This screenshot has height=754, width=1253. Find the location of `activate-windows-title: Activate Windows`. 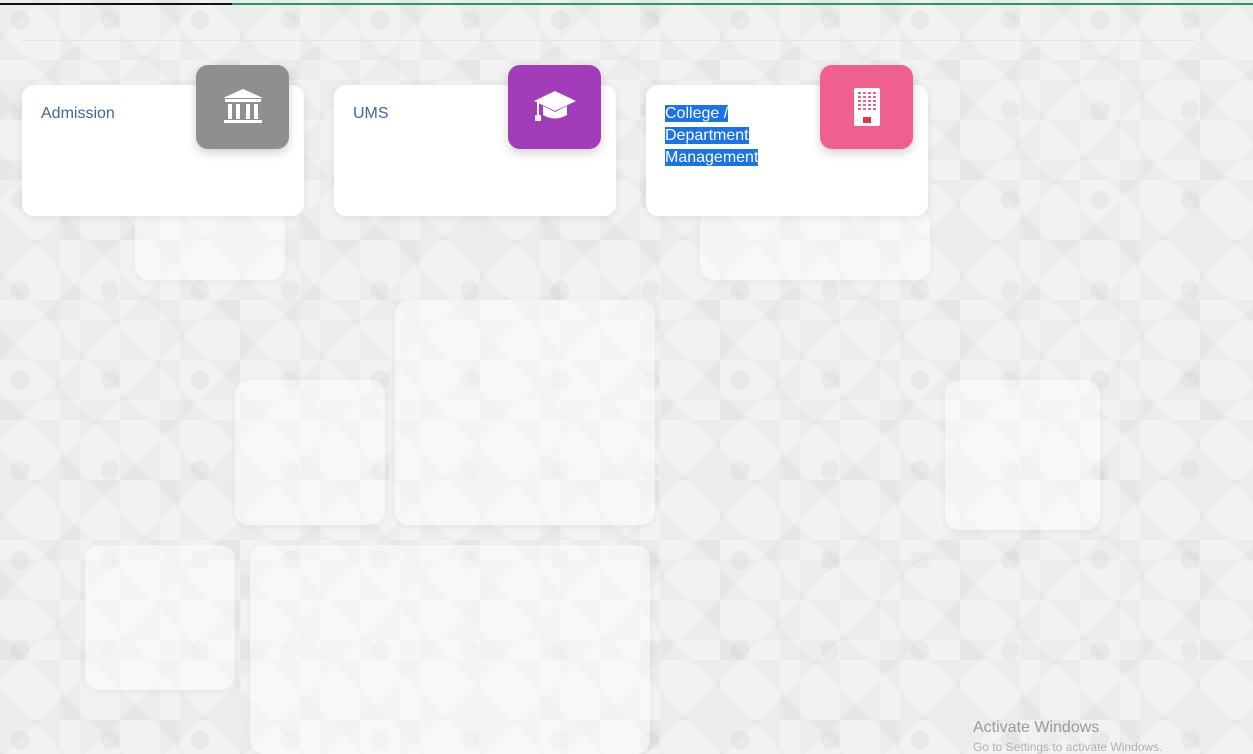

activate-windows-title: Activate Windows is located at coordinates (1036, 727).